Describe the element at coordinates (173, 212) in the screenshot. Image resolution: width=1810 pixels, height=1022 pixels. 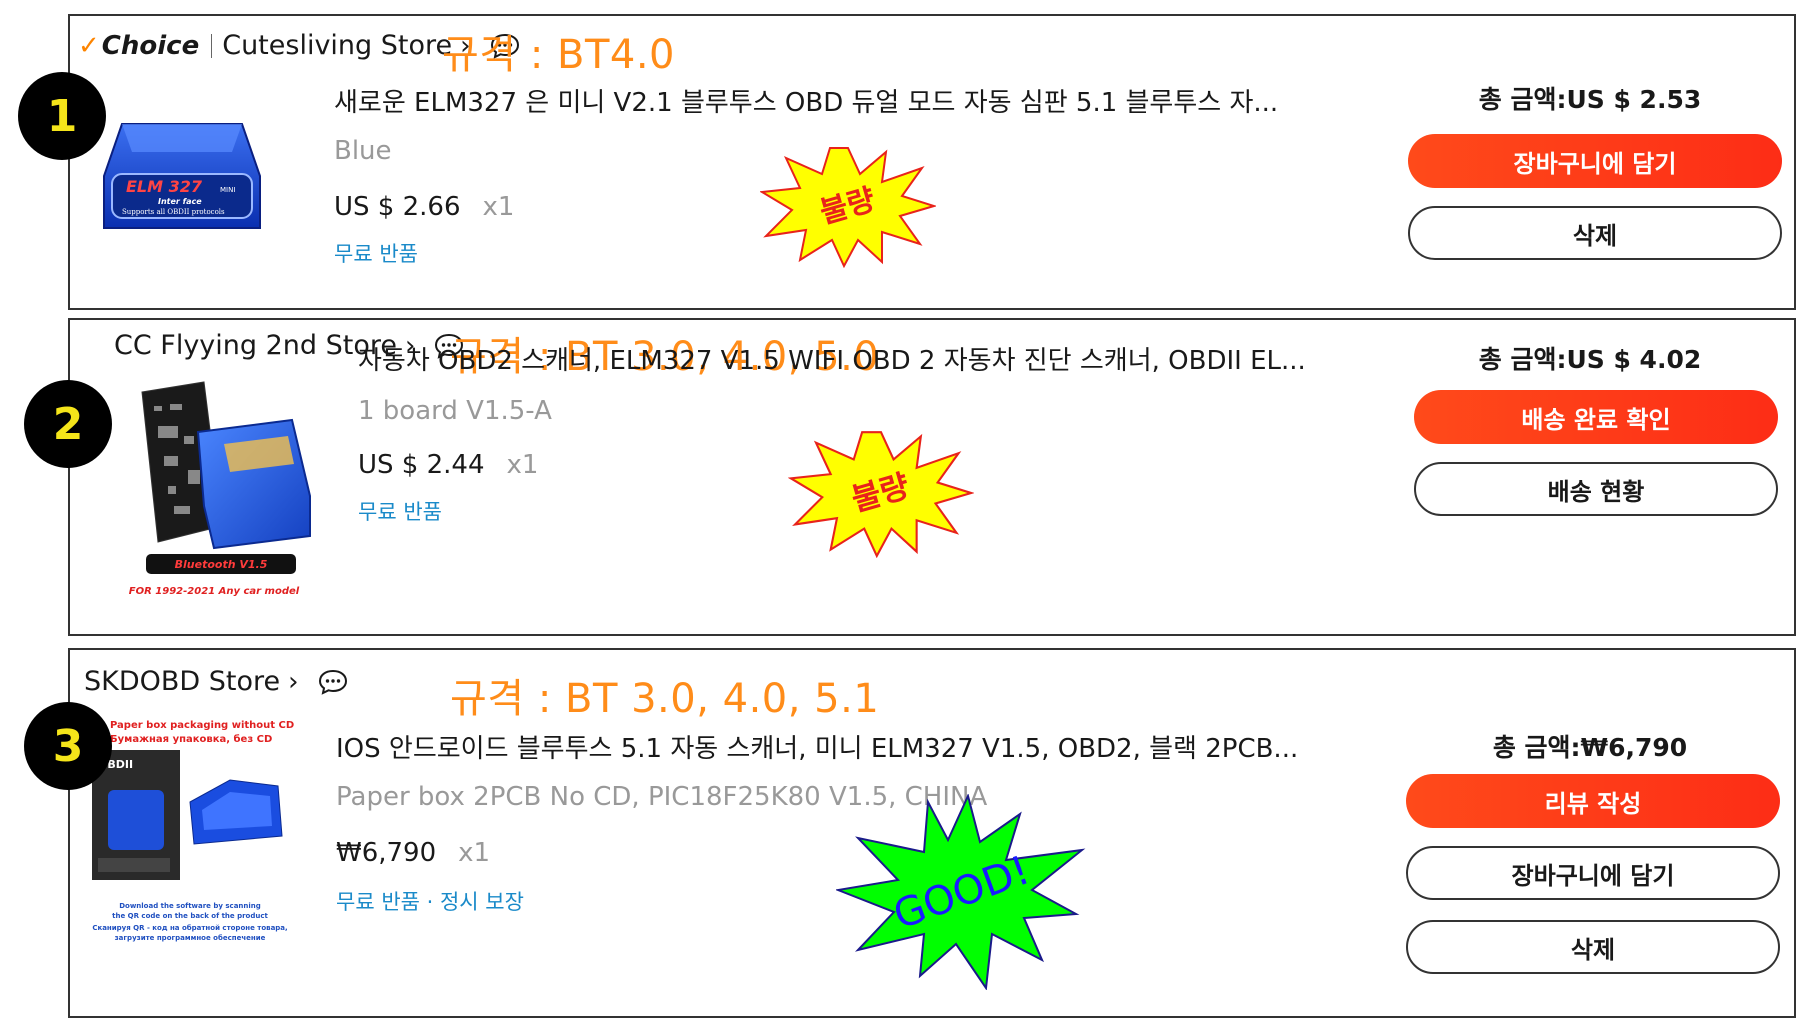
I see `svg-text: Supports all OBDII protocols` at that location.